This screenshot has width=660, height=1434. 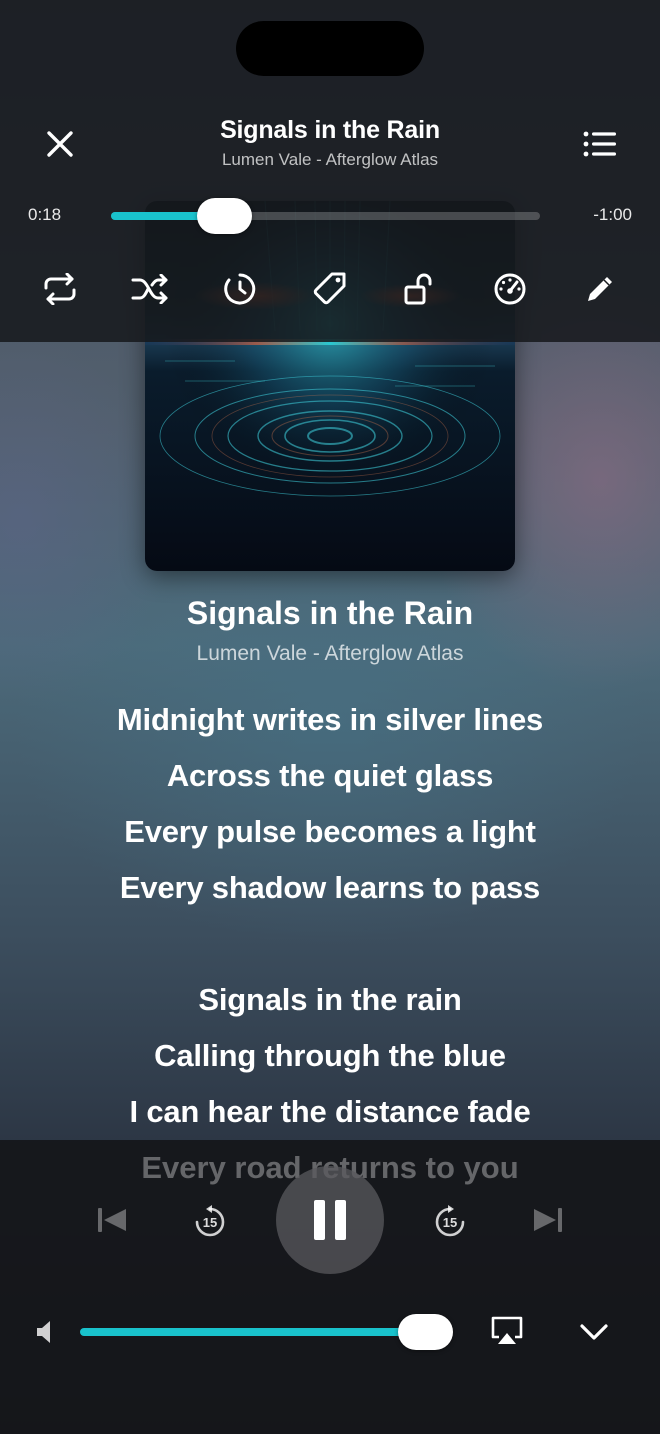 I want to click on remaining-time: -1:00, so click(x=612, y=214).